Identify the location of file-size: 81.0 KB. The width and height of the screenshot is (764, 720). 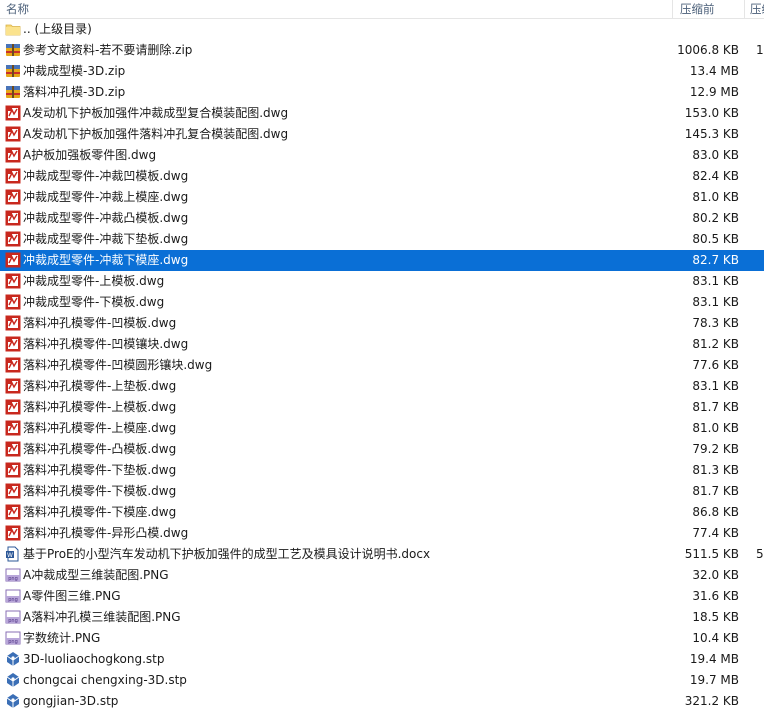
(715, 428).